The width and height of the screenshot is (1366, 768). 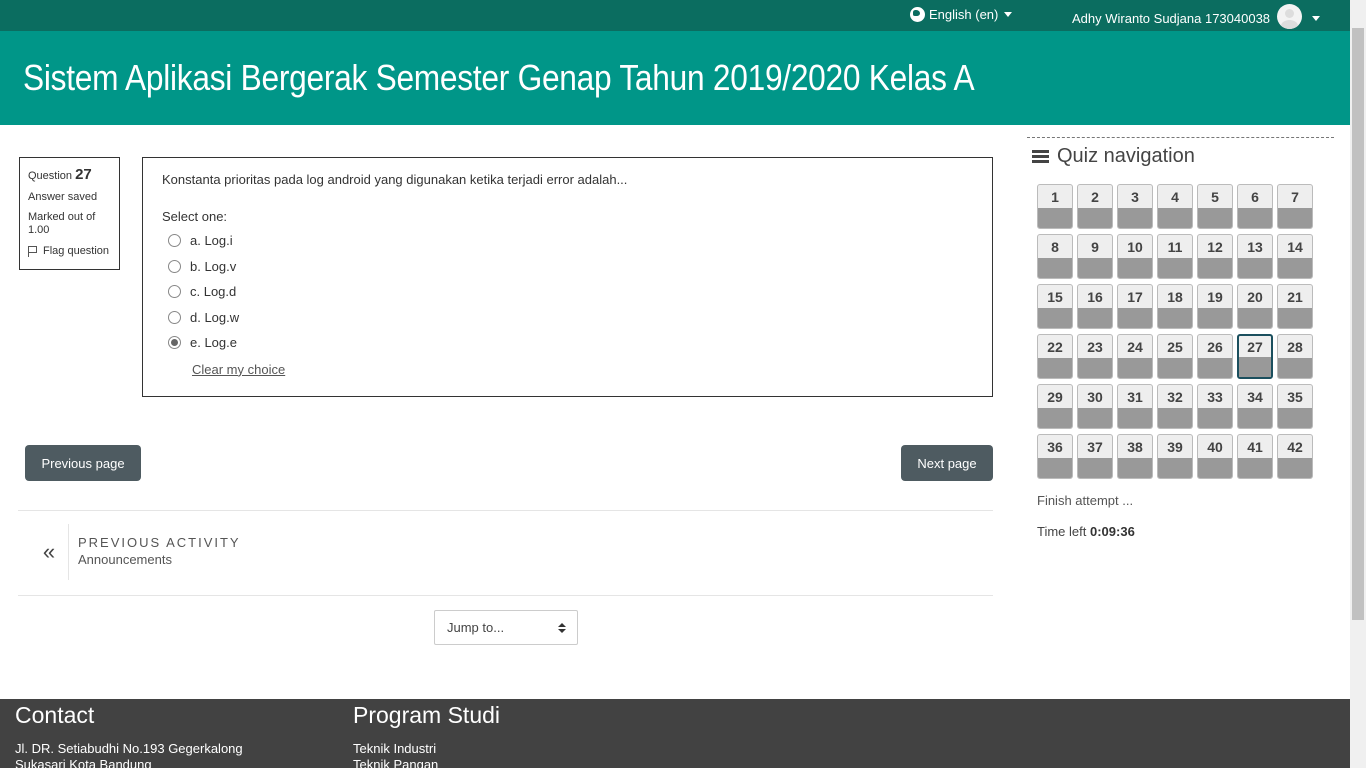 I want to click on question-marks: Marked out of 1.00, so click(x=62, y=224).